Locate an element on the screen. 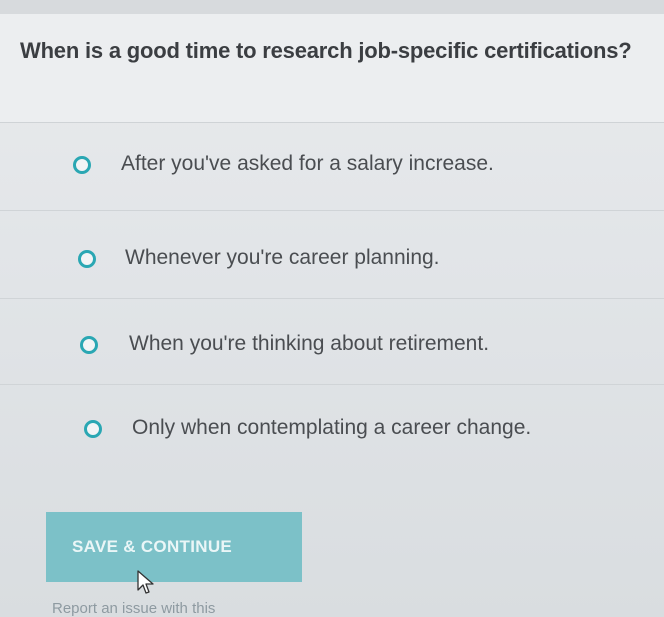  answer-label-3: When you're thinking about retirement. is located at coordinates (309, 343).